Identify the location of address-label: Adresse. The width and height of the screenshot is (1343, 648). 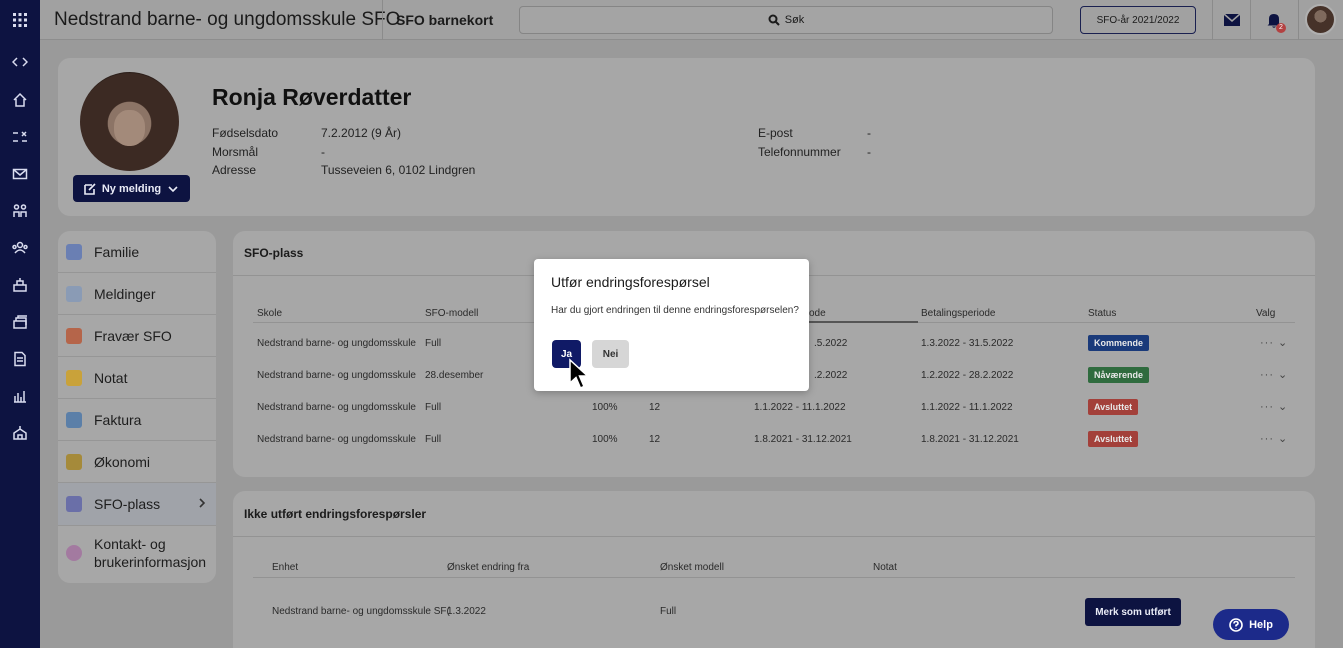
(234, 170).